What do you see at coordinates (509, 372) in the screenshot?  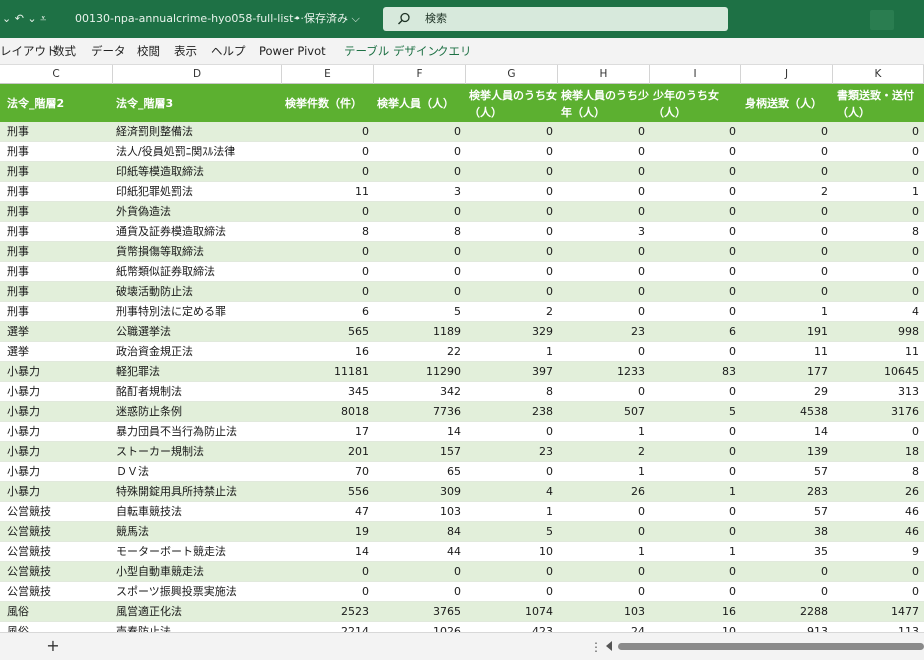 I see `cell-arrested-female: 397` at bounding box center [509, 372].